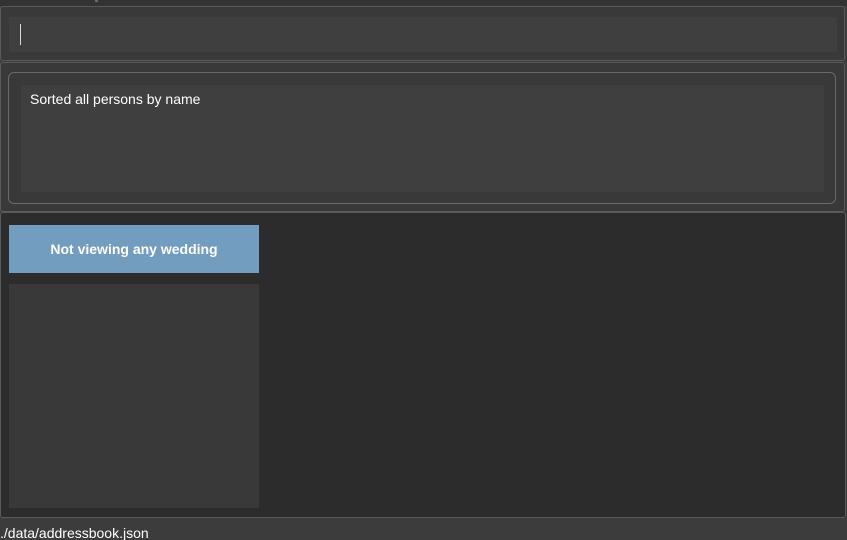 This screenshot has height=540, width=847. I want to click on menu-bar-fragment, so click(96, 1).